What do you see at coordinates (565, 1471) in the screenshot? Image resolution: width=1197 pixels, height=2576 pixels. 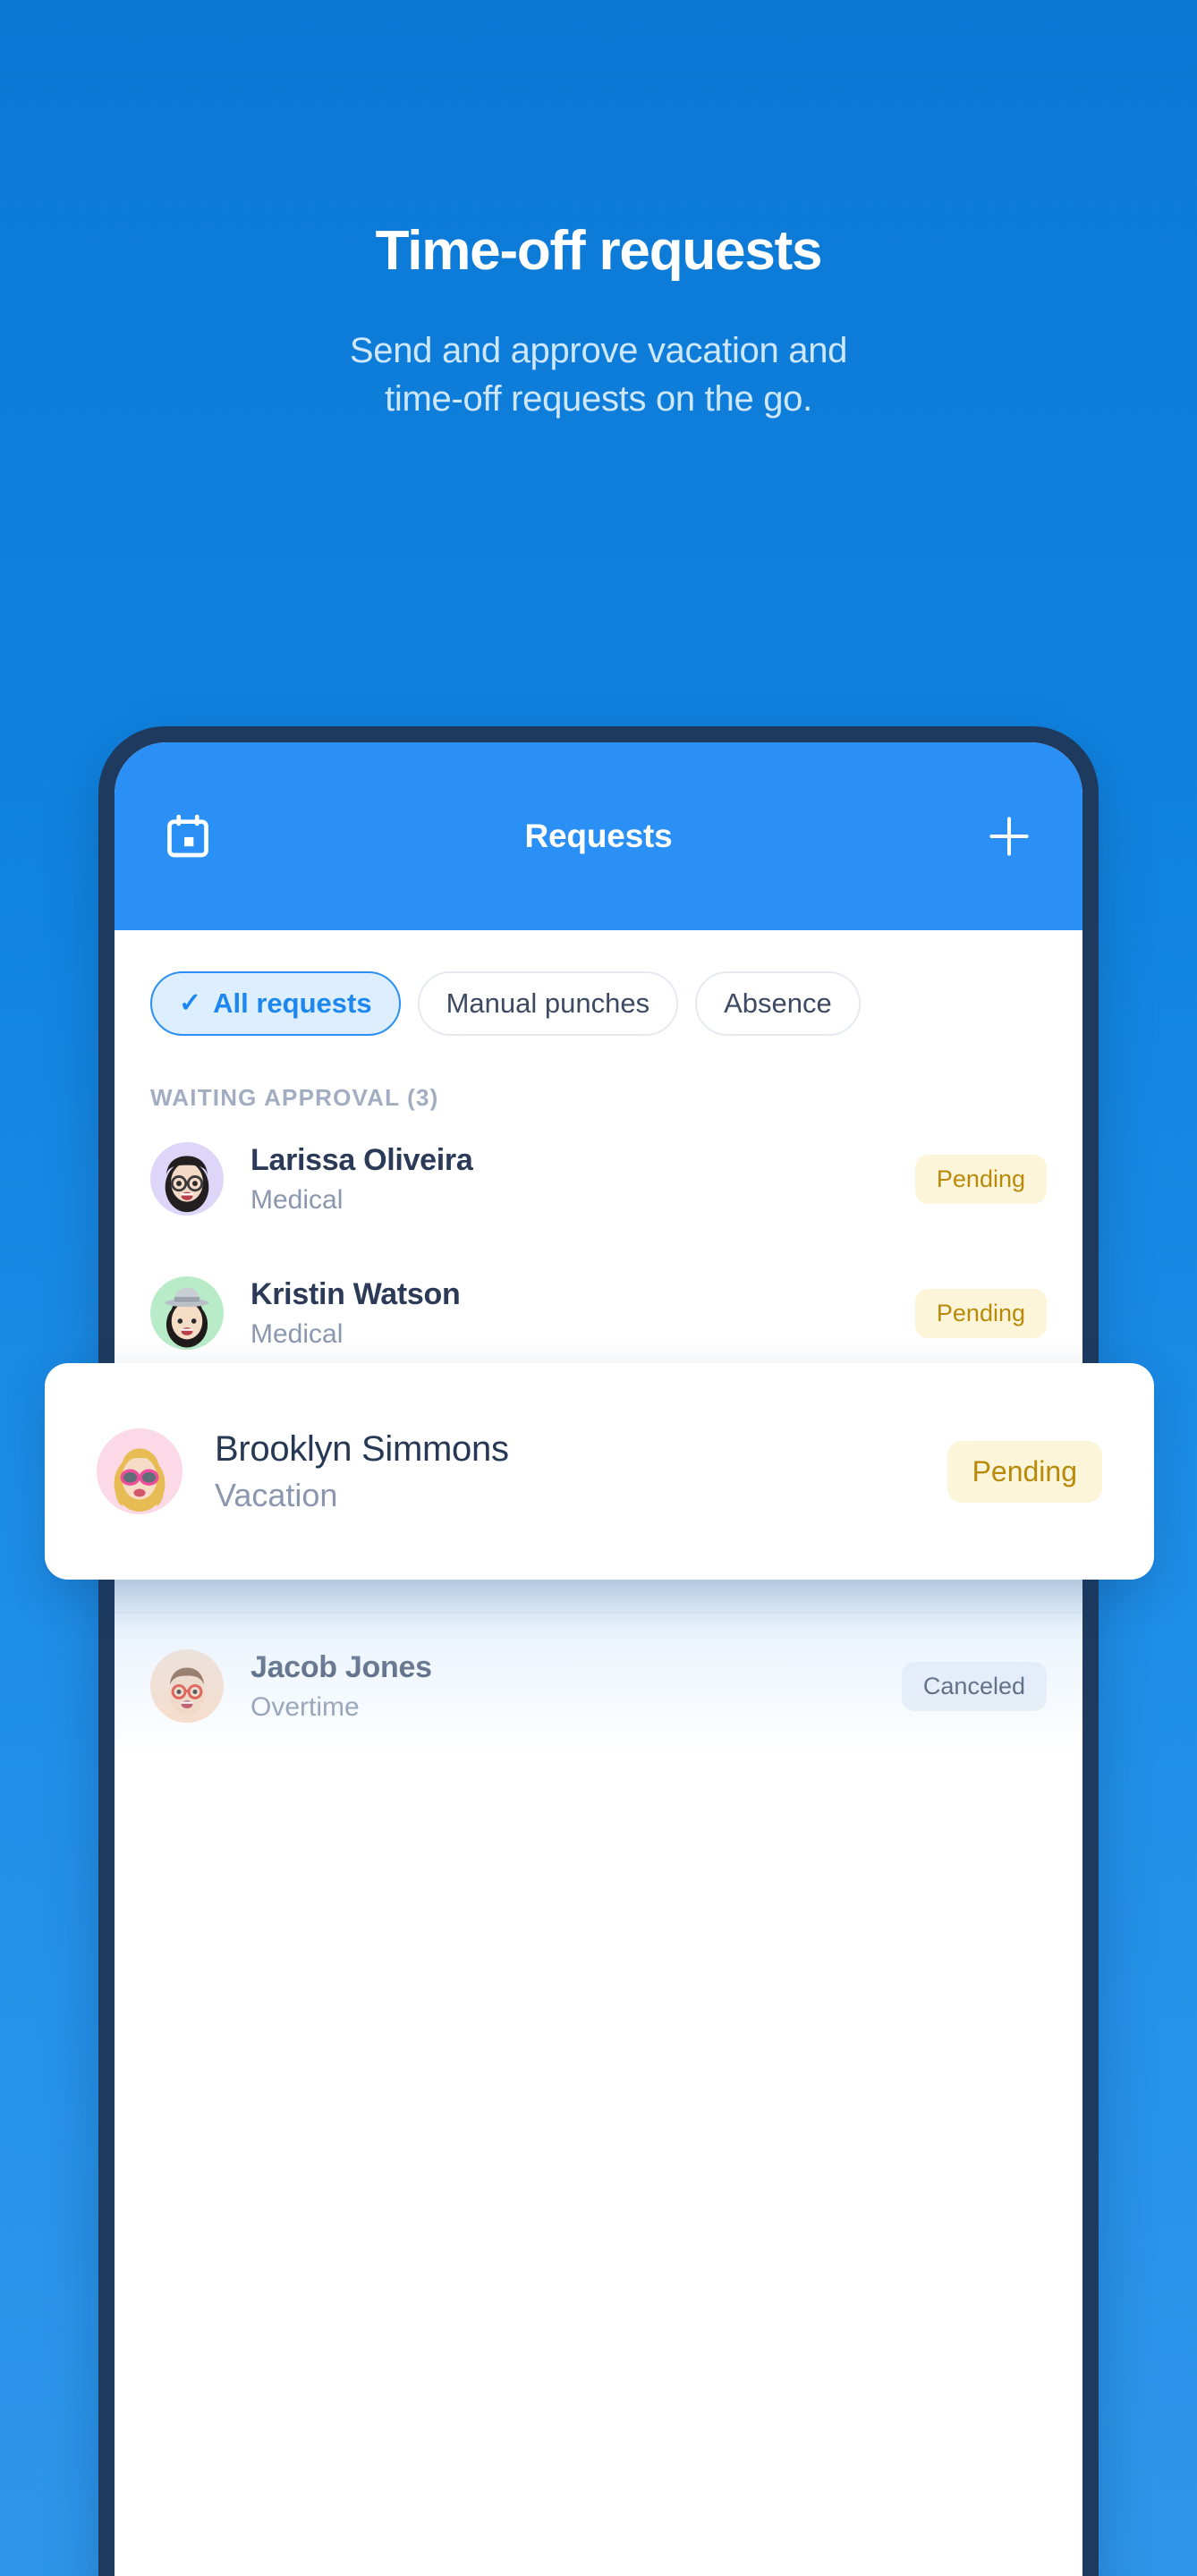 I see `row-texts: Brooklyn Simmons Vacation` at bounding box center [565, 1471].